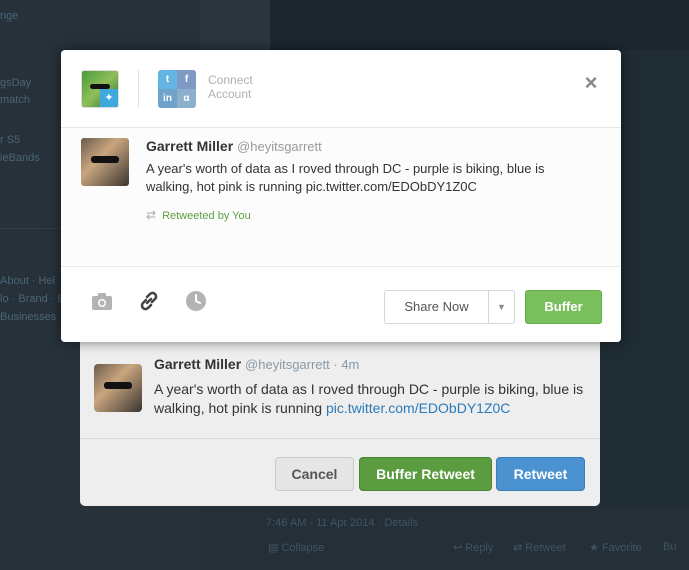 Image resolution: width=689 pixels, height=570 pixels. Describe the element at coordinates (167, 79) in the screenshot. I see `twitter-icon: t` at that location.